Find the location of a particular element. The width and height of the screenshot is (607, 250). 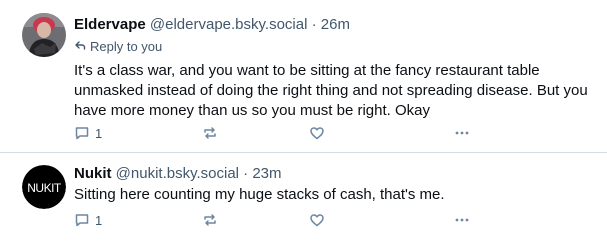

timestamp: 26m is located at coordinates (335, 24).